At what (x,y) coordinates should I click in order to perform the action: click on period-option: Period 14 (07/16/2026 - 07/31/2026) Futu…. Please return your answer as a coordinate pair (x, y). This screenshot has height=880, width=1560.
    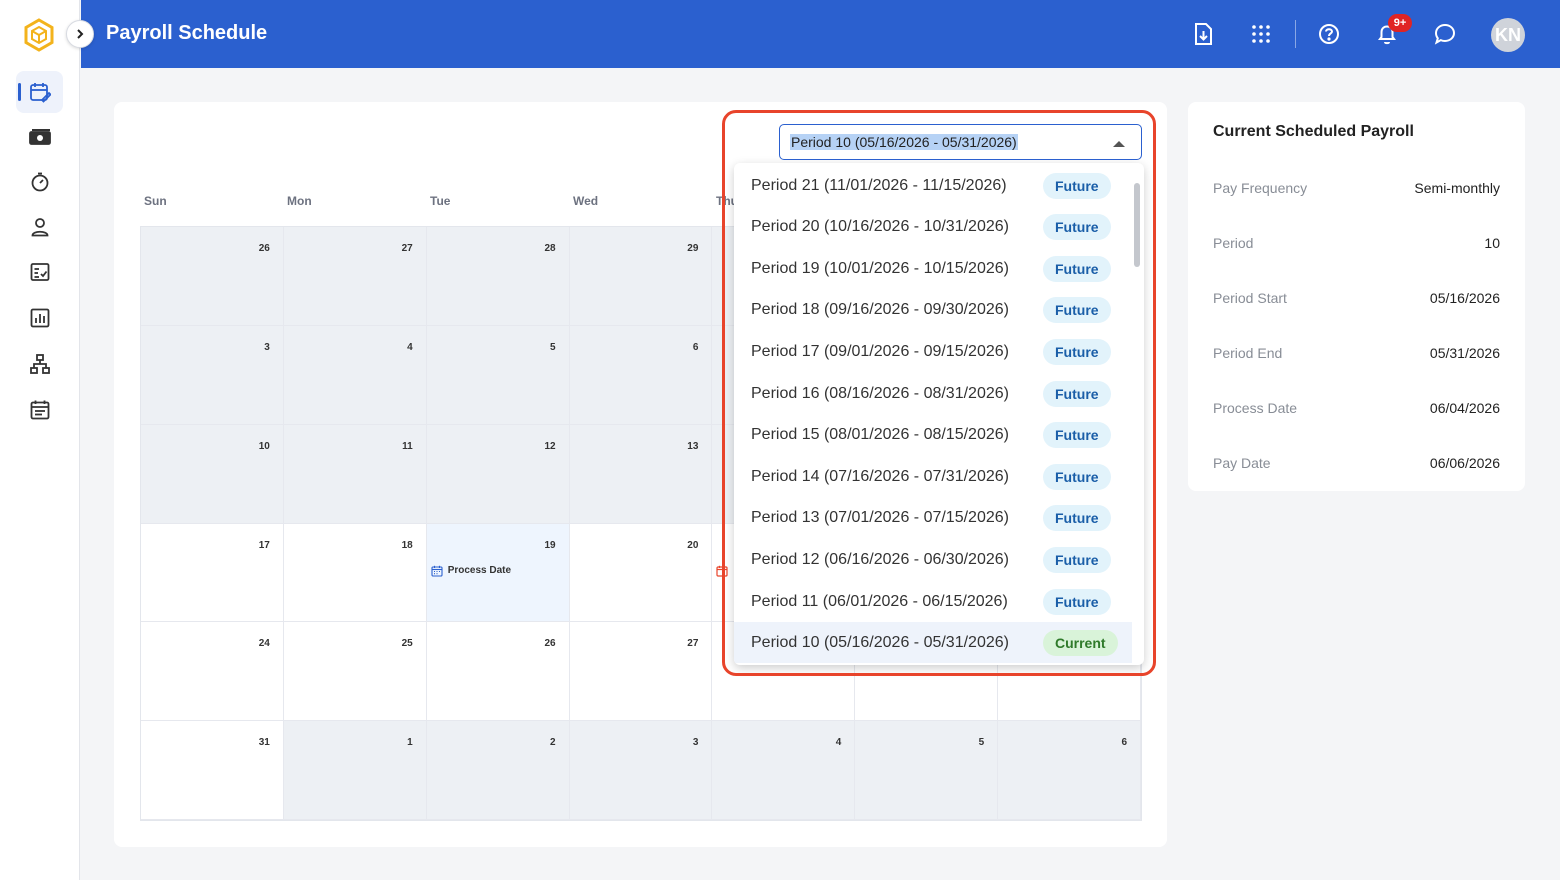
    Looking at the image, I should click on (933, 476).